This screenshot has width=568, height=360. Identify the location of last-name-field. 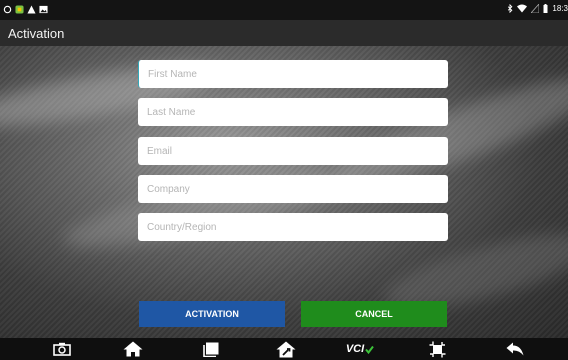
(293, 112).